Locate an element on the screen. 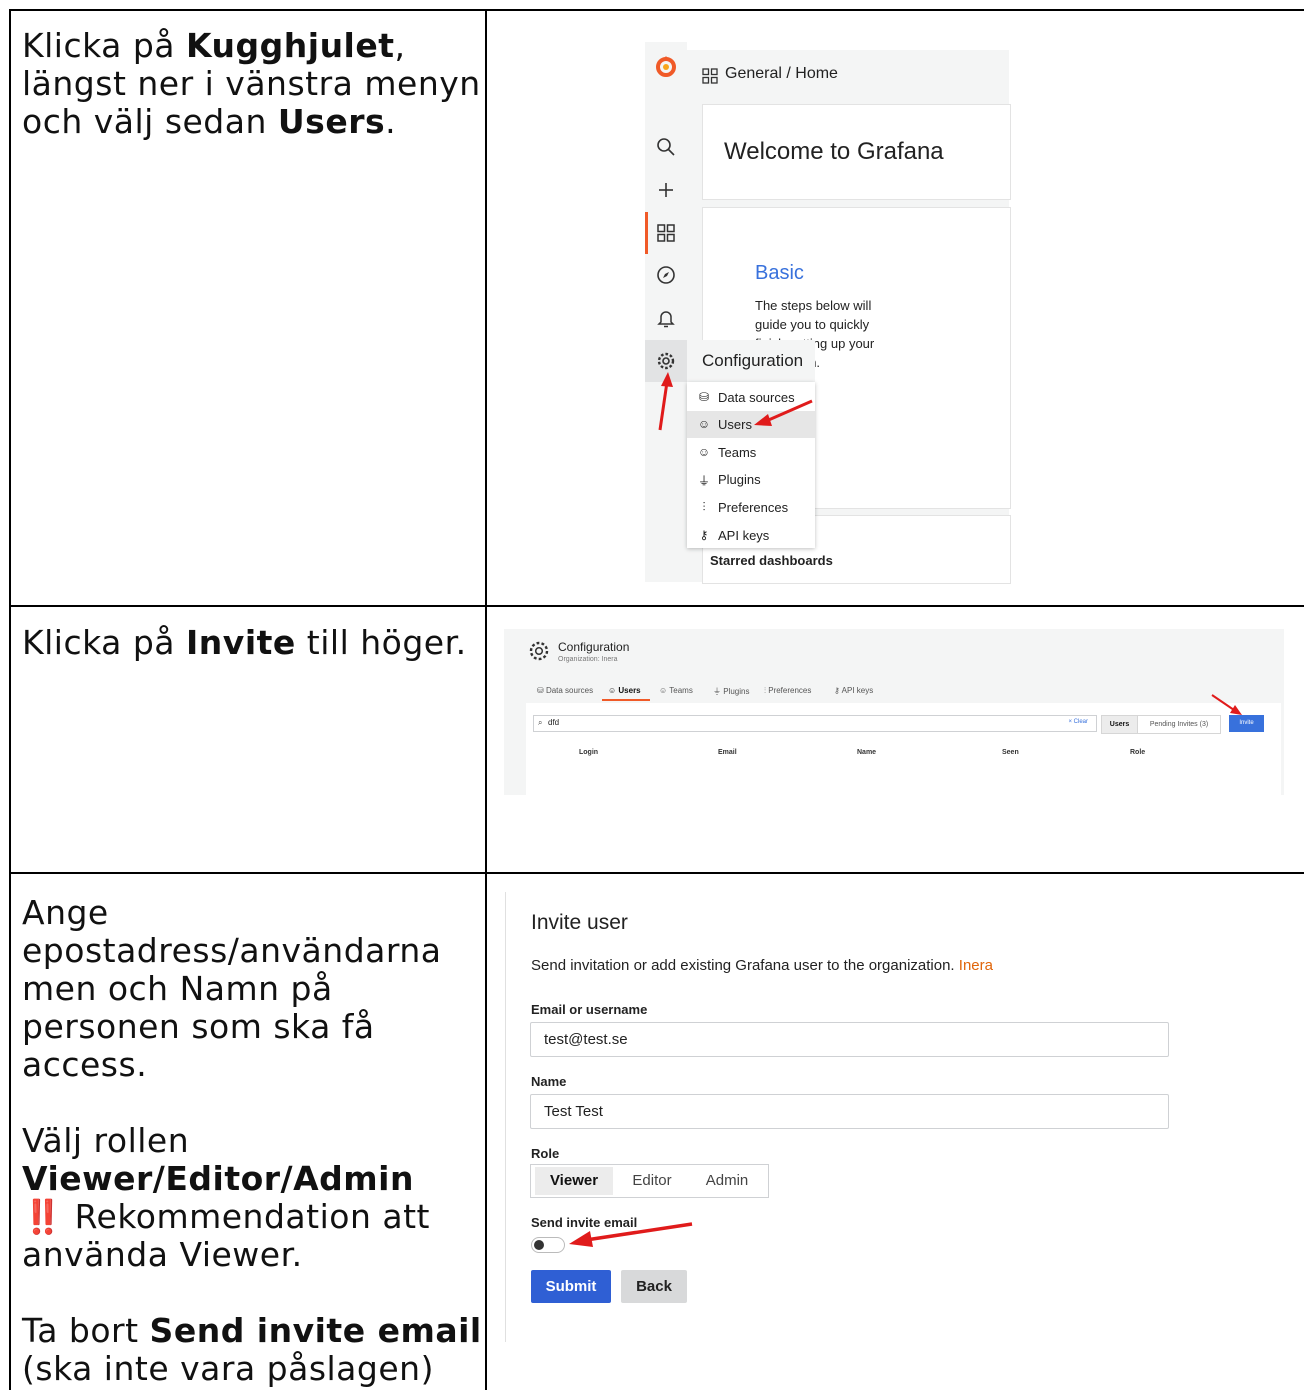 Image resolution: width=1304 pixels, height=1390 pixels. instruction-bold: Users is located at coordinates (331, 121).